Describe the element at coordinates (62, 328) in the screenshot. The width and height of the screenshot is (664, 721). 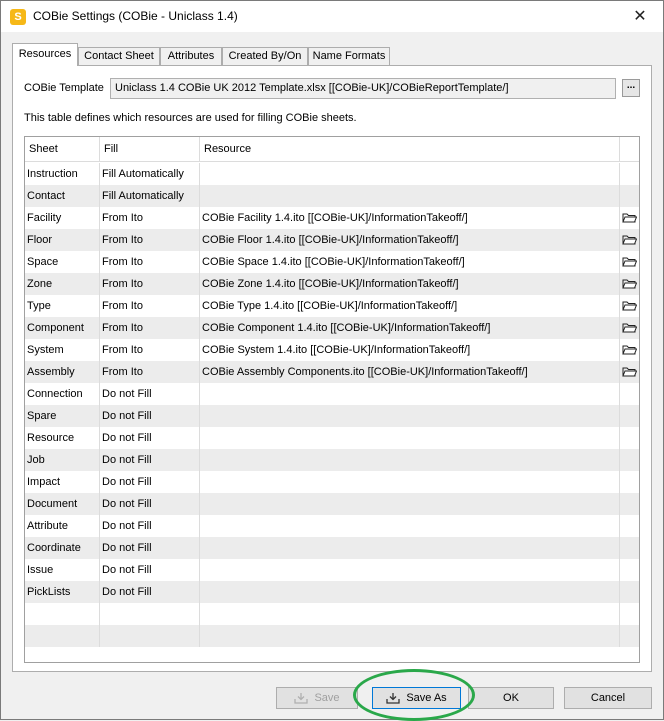
I see `cell-sheet: Component` at that location.